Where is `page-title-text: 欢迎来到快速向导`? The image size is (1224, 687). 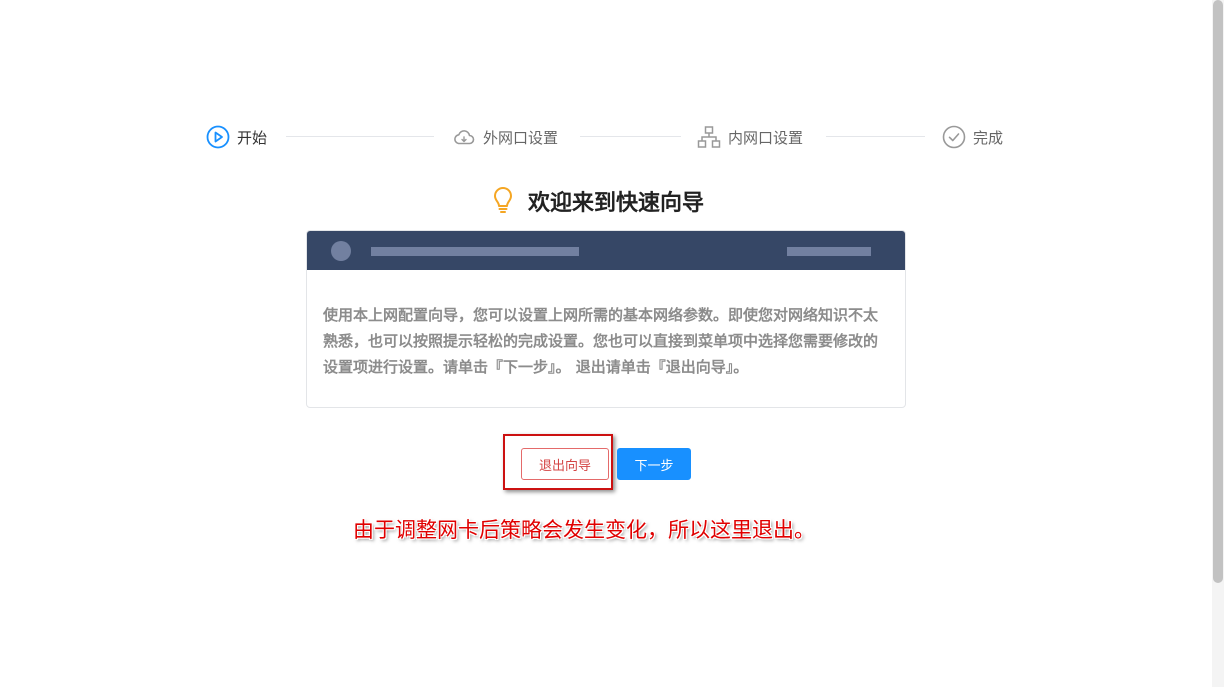 page-title-text: 欢迎来到快速向导 is located at coordinates (616, 203).